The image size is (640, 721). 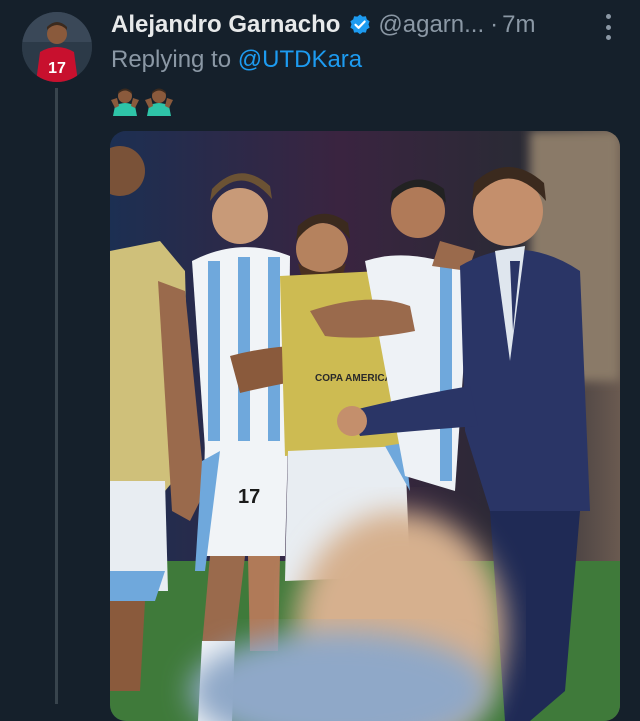 I want to click on timestamp: 7m, so click(x=518, y=25).